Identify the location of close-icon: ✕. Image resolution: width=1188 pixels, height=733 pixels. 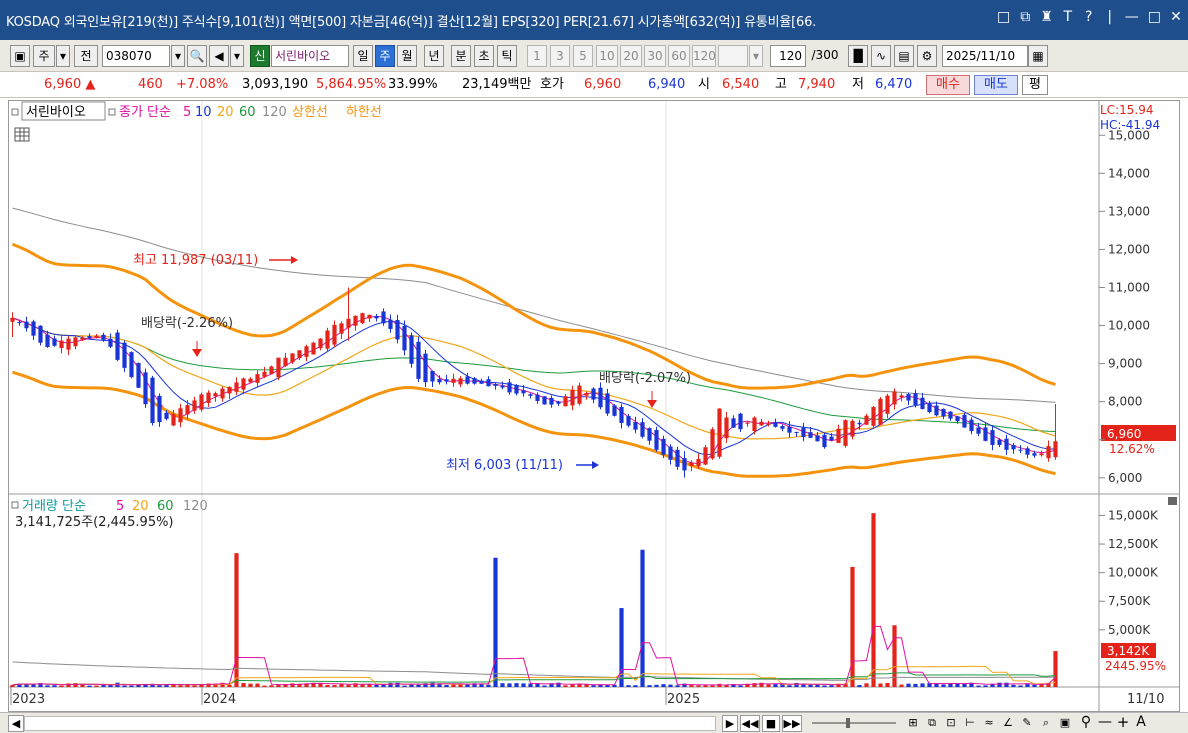
(1176, 17).